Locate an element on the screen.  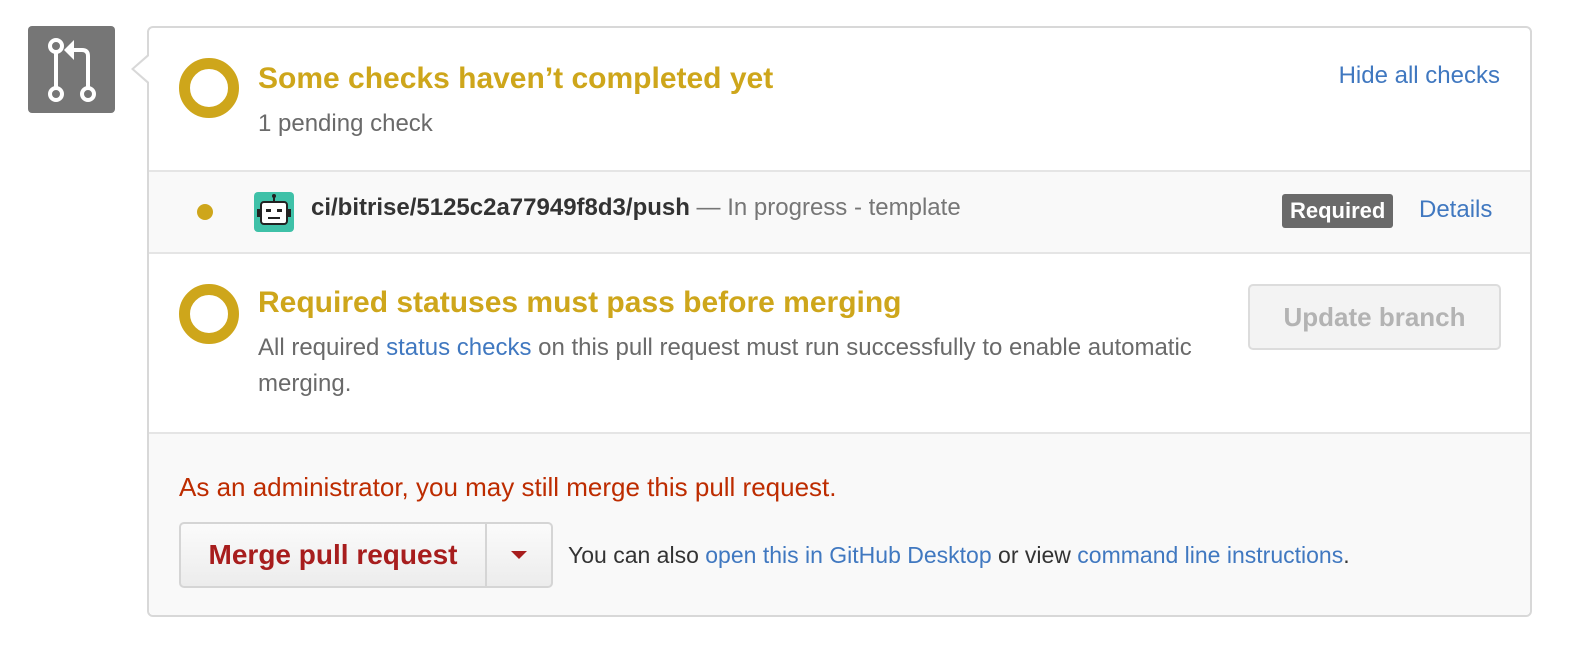
merge-pull-request-button: Merge pull request is located at coordinates (333, 555).